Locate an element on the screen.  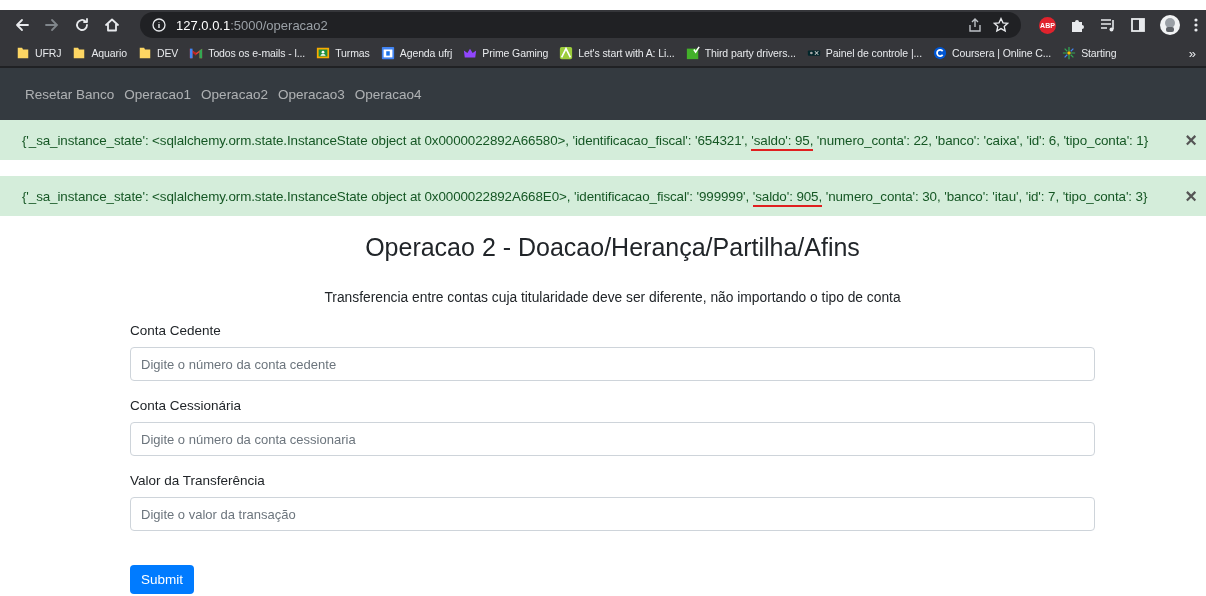
home-icon is located at coordinates (112, 25).